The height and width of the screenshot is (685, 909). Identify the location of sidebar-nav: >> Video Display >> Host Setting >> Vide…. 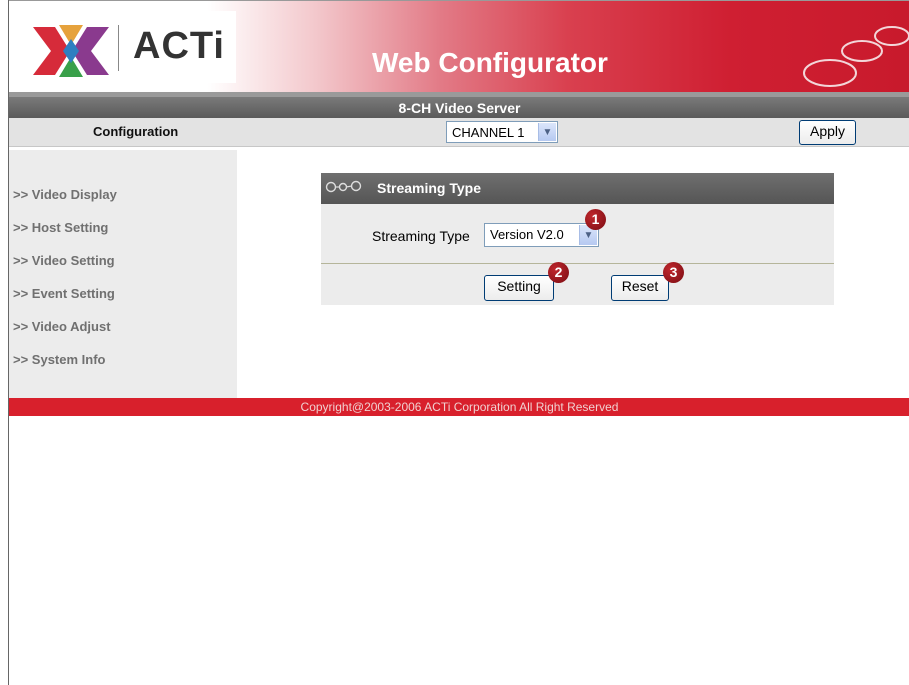
(123, 274).